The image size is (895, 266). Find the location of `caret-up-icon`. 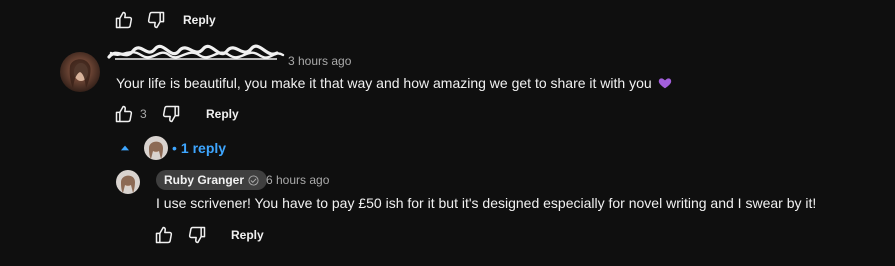

caret-up-icon is located at coordinates (125, 148).